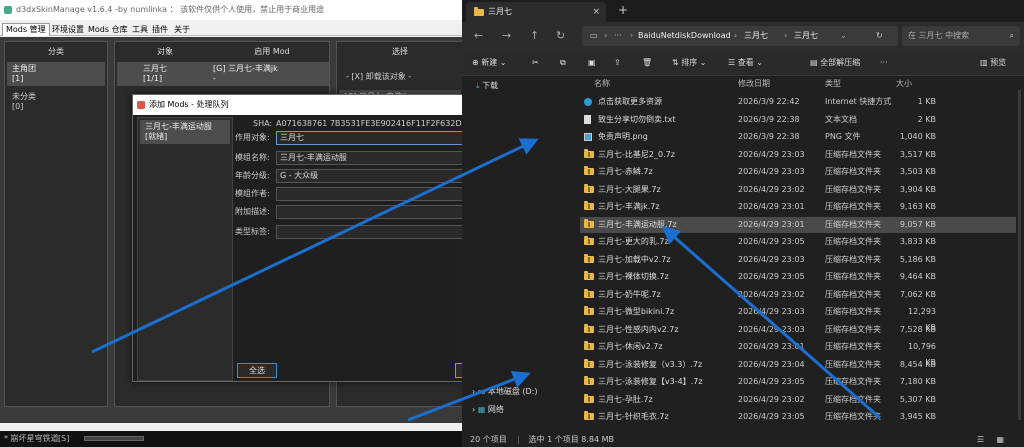  What do you see at coordinates (771, 399) in the screenshot?
I see `file-date: 2026/4/29 23:02` at bounding box center [771, 399].